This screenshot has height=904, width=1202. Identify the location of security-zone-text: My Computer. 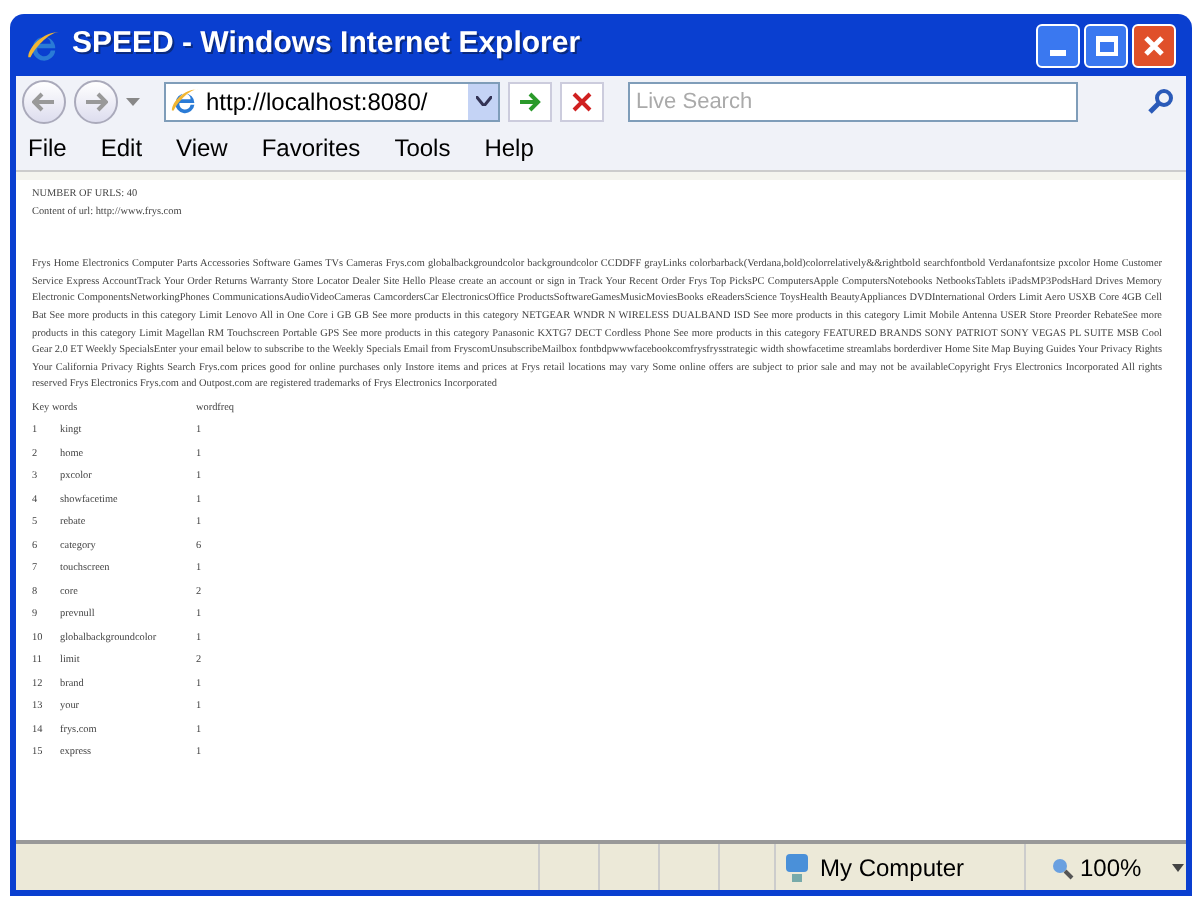
(892, 868).